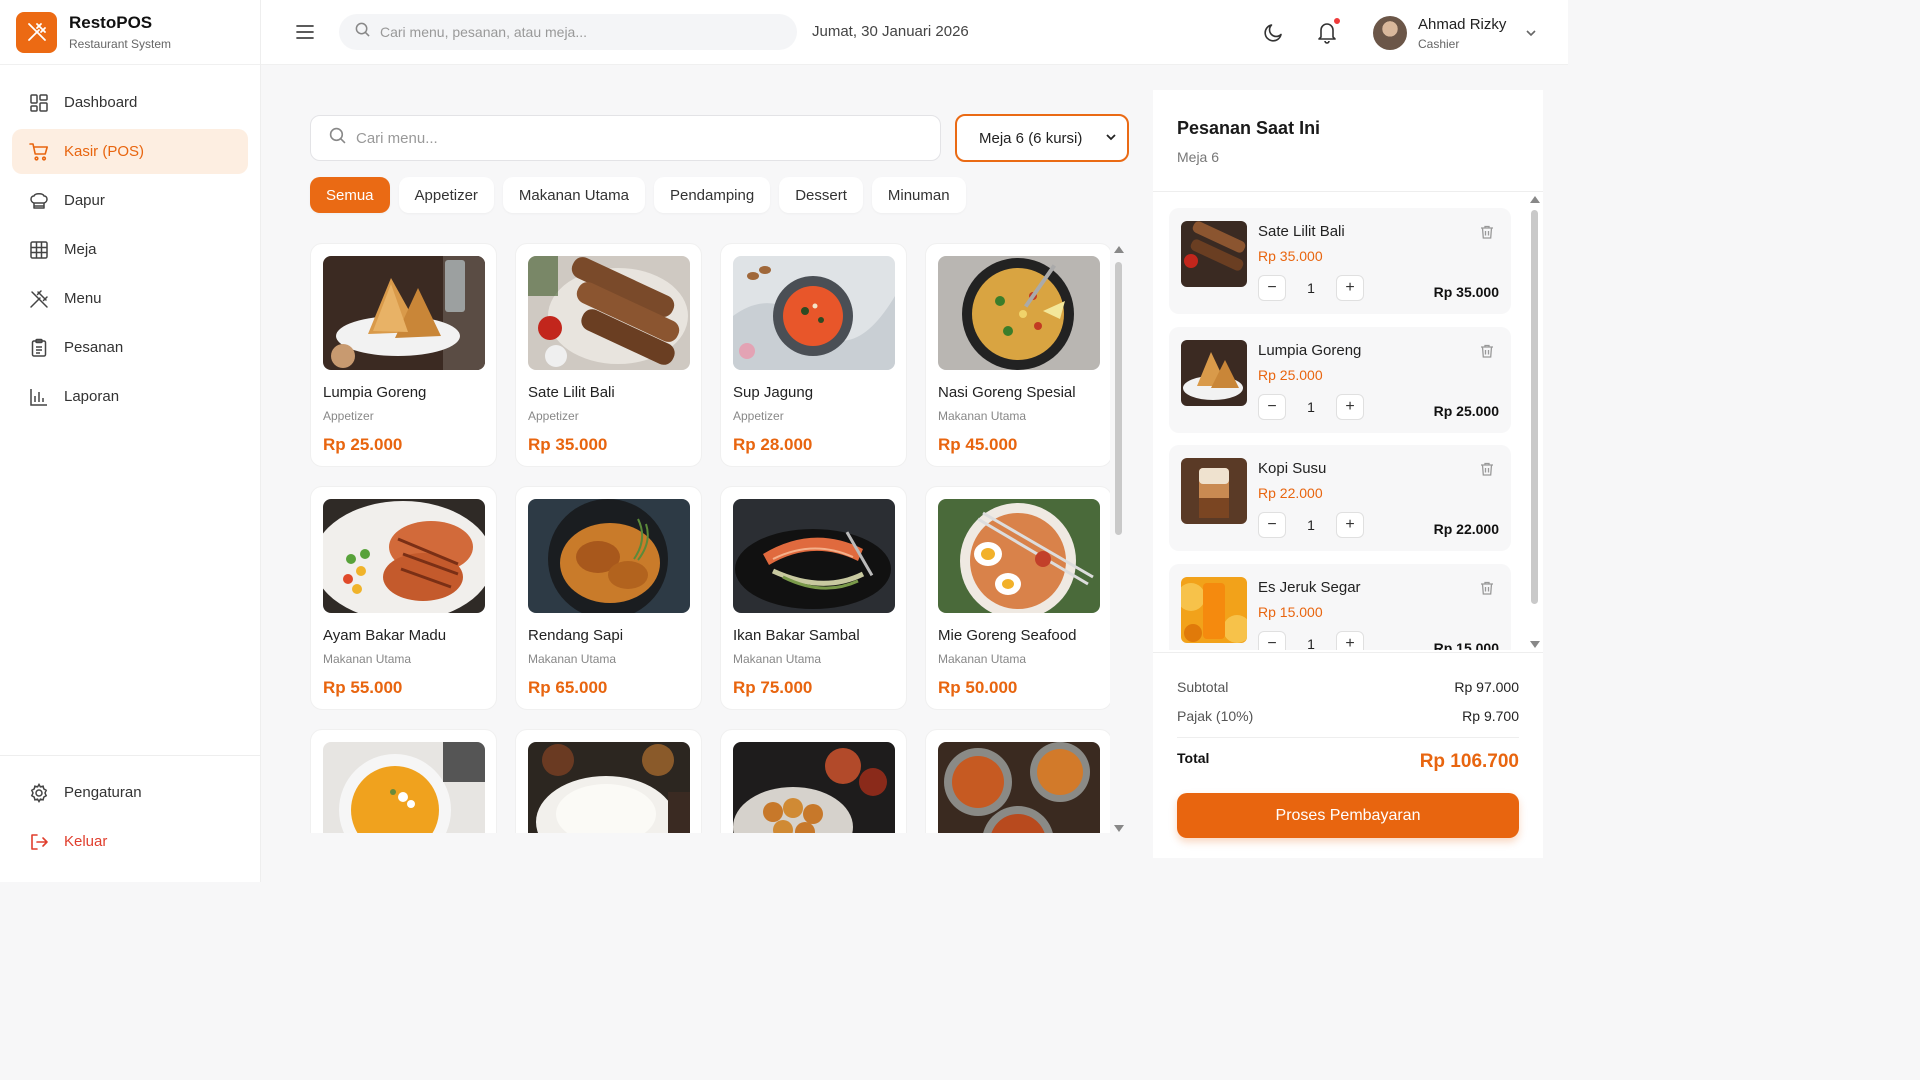 This screenshot has width=1920, height=1080. I want to click on sidebar-item-laporan: Laporan, so click(130, 396).